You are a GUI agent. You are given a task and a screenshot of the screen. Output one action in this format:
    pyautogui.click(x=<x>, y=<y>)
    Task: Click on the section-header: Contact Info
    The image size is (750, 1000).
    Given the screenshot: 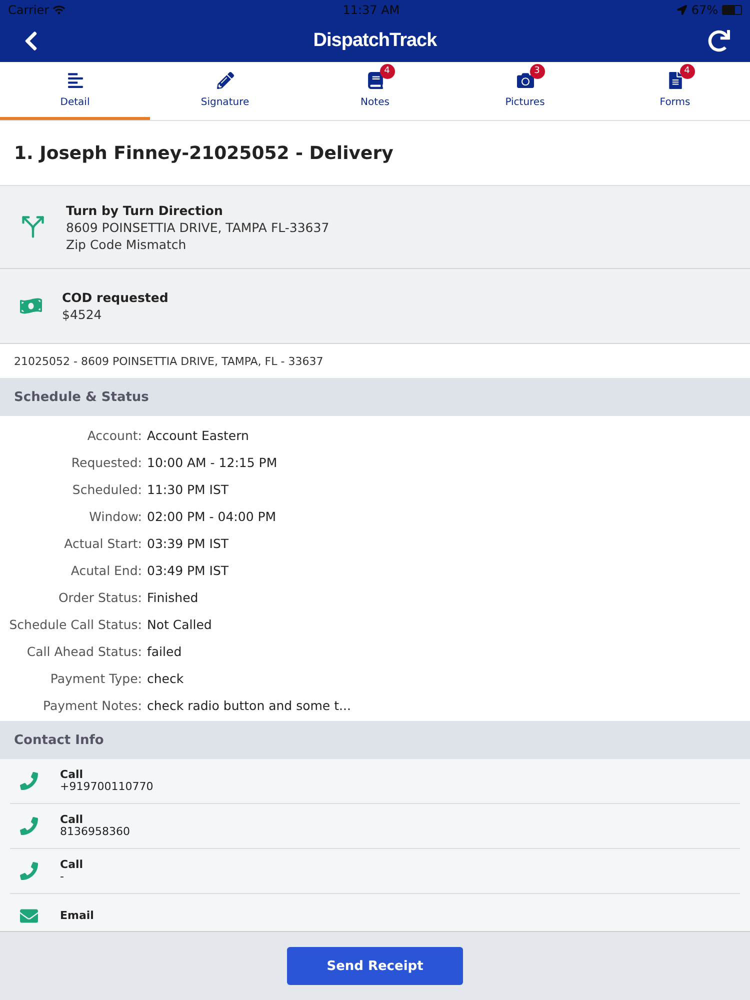 What is the action you would take?
    pyautogui.click(x=375, y=740)
    